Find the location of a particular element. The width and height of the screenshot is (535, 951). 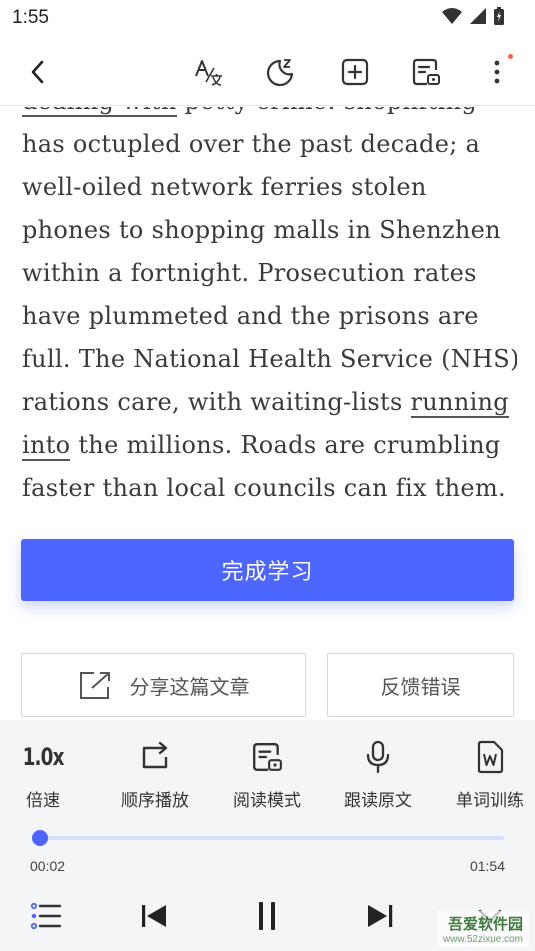

night-mode-button is located at coordinates (280, 72).